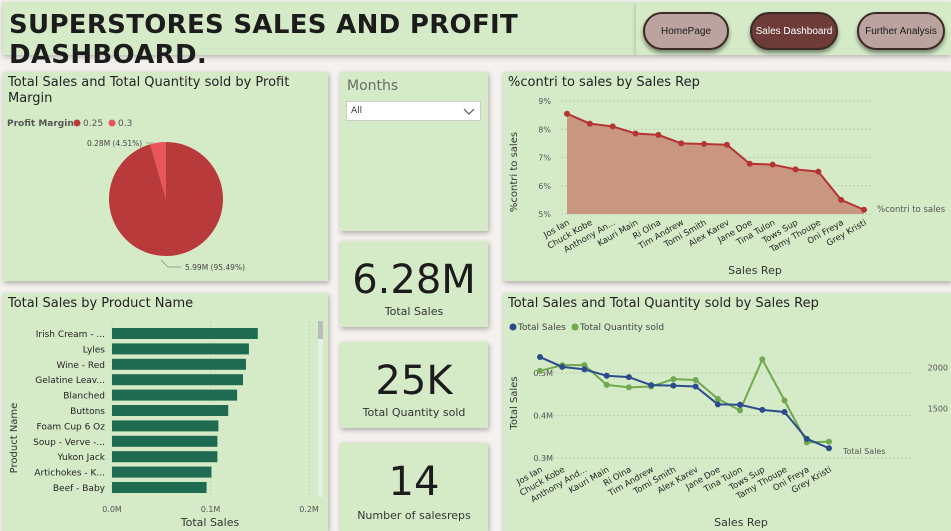  Describe the element at coordinates (544, 158) in the screenshot. I see `contri-y-tick: 7%` at that location.